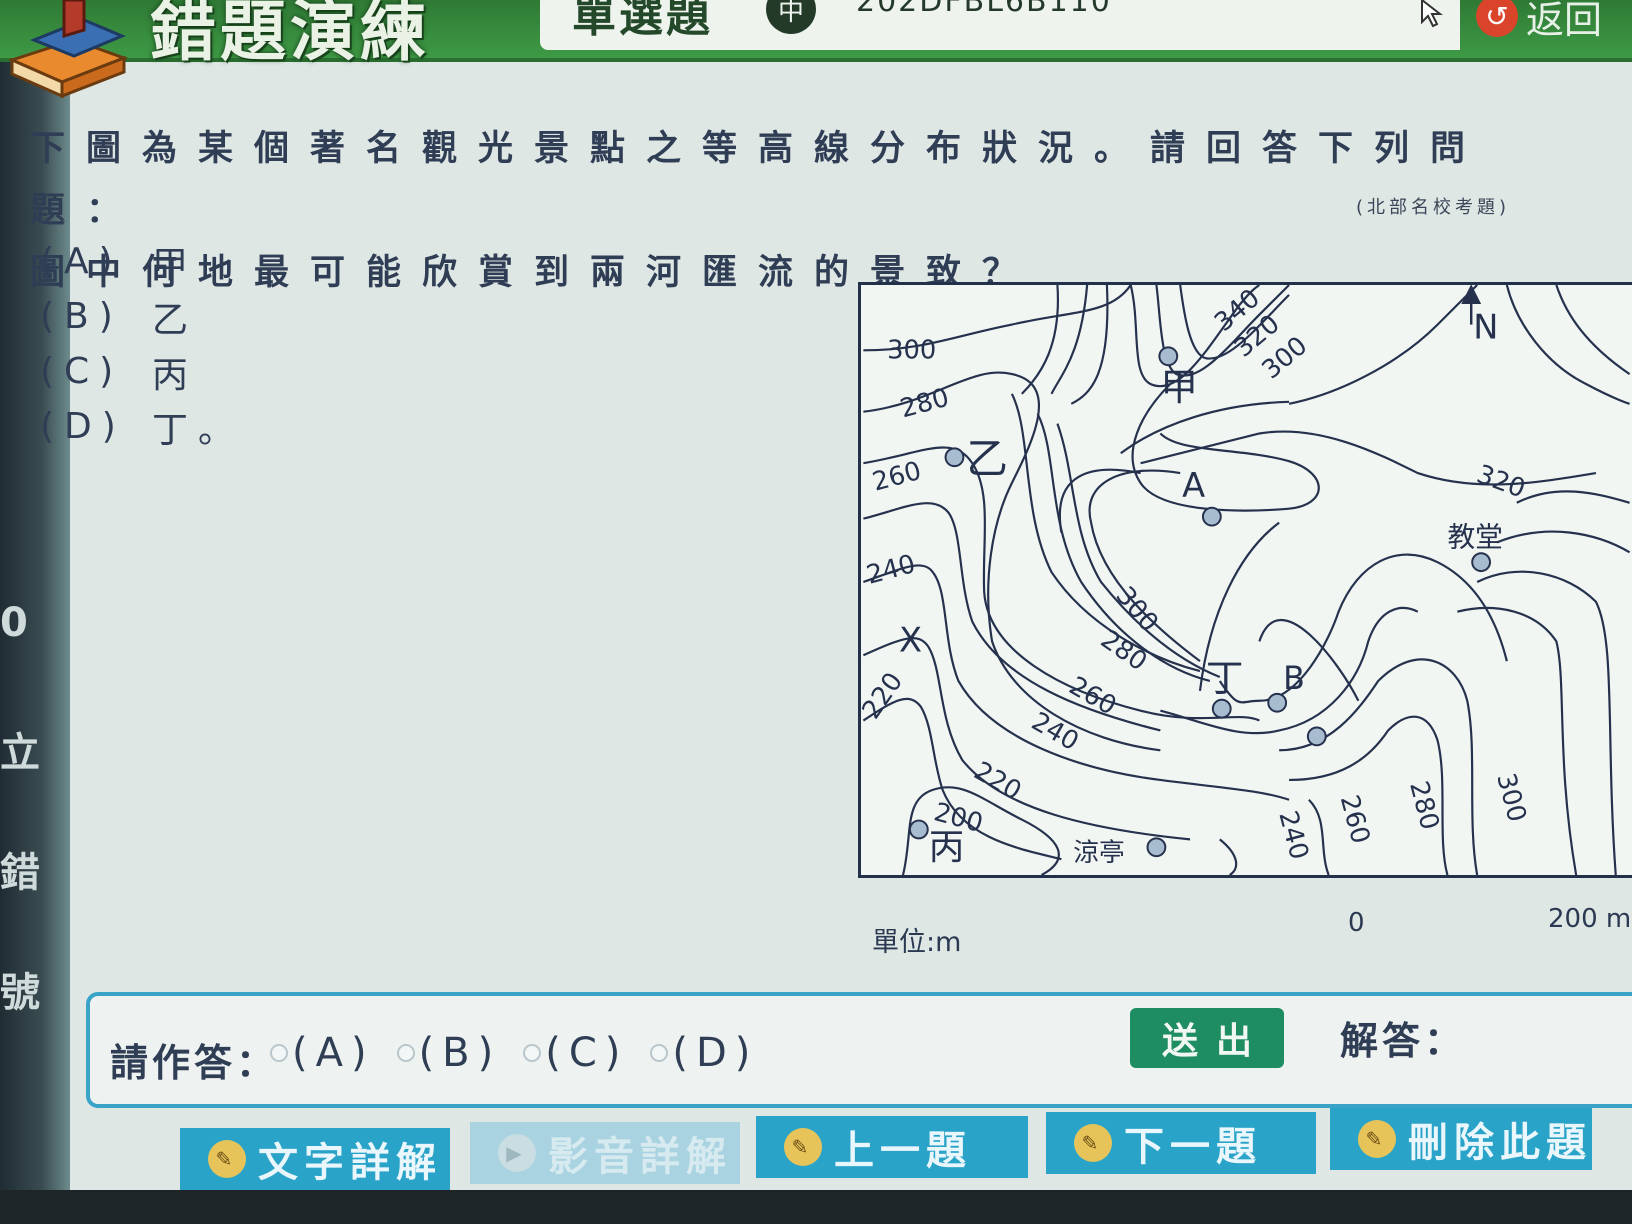 This screenshot has width=1632, height=1224. I want to click on option-text: 丁。, so click(198, 430).